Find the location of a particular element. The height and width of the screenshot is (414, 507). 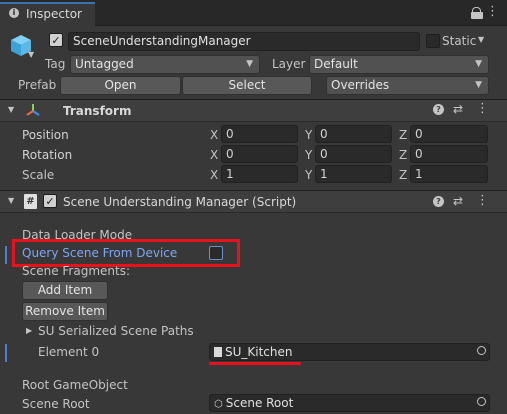

tag-value: Untagged is located at coordinates (104, 64).